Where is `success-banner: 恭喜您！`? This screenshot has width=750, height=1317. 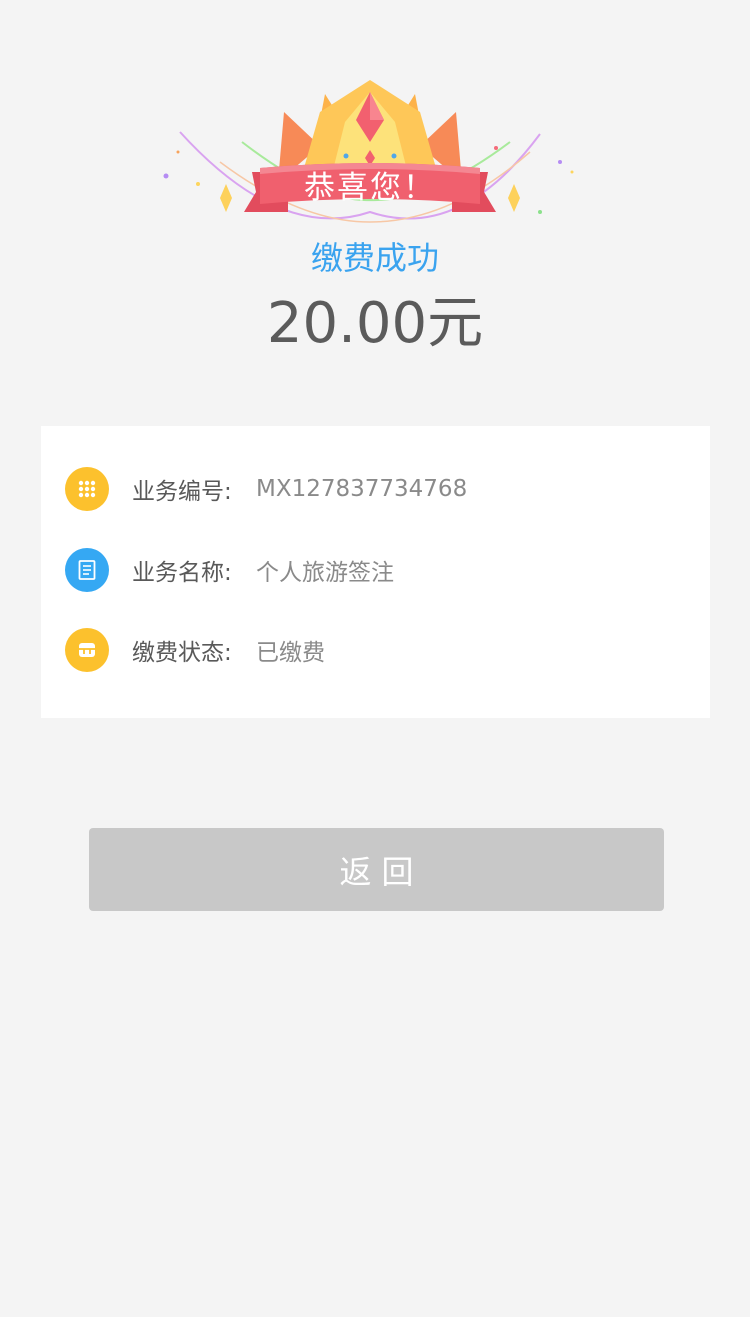 success-banner: 恭喜您！ is located at coordinates (370, 152).